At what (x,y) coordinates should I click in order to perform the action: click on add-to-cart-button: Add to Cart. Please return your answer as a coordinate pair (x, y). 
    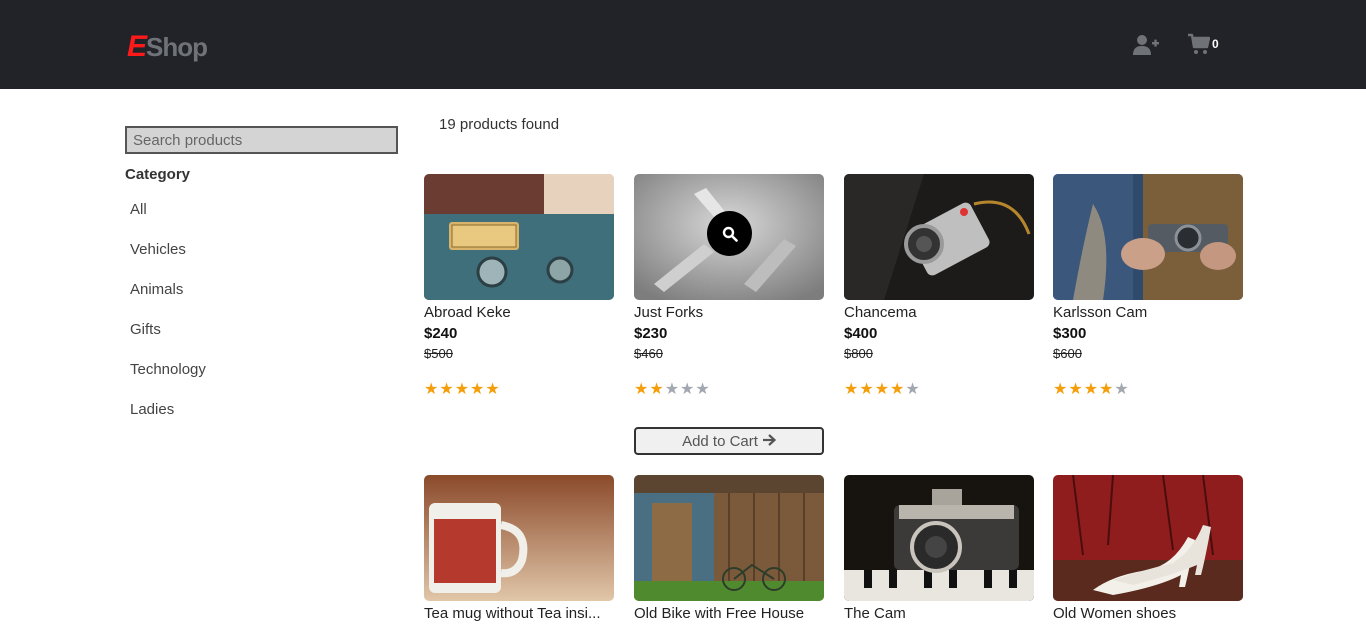
    Looking at the image, I should click on (729, 441).